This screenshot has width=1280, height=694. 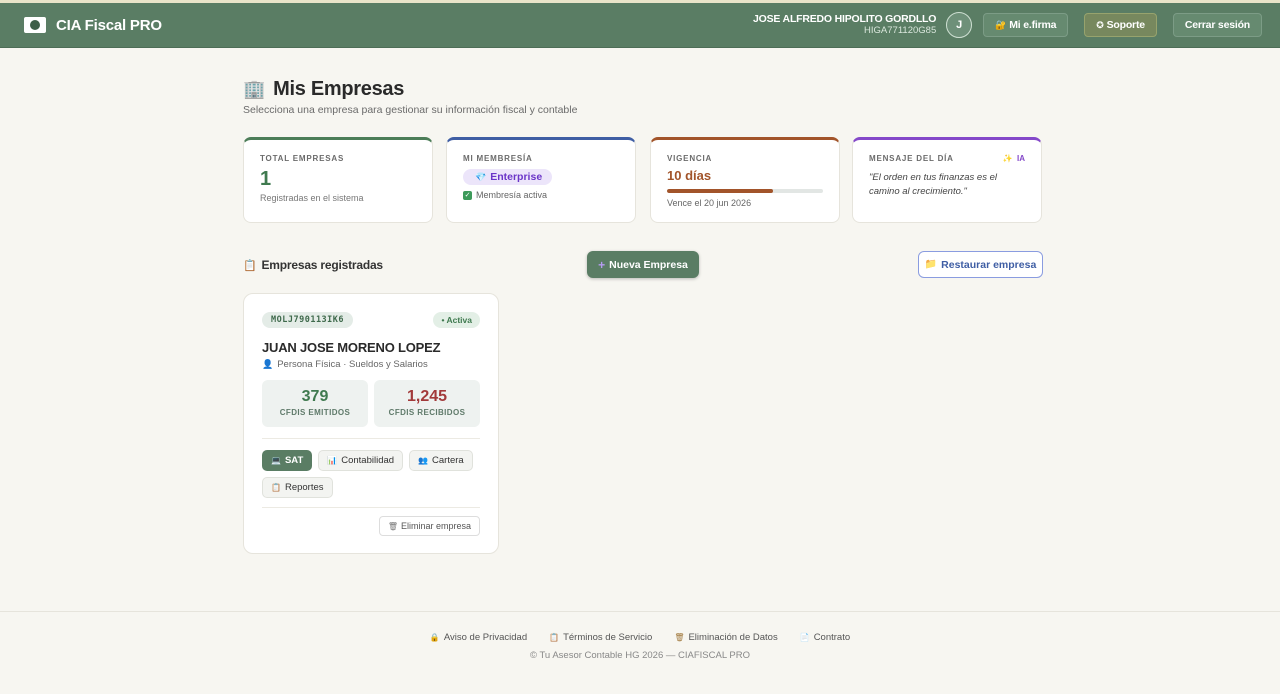 What do you see at coordinates (1001, 24) in the screenshot?
I see `key-icon: 🔐` at bounding box center [1001, 24].